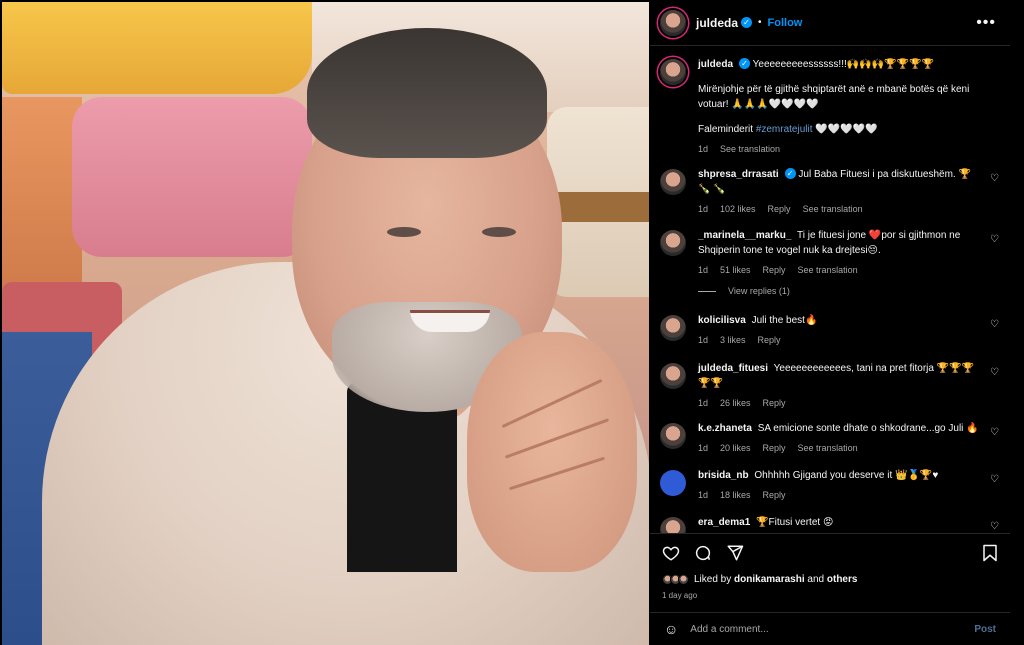 This screenshot has height=645, width=1024. What do you see at coordinates (735, 270) in the screenshot?
I see `comment-likes: 51 likes` at bounding box center [735, 270].